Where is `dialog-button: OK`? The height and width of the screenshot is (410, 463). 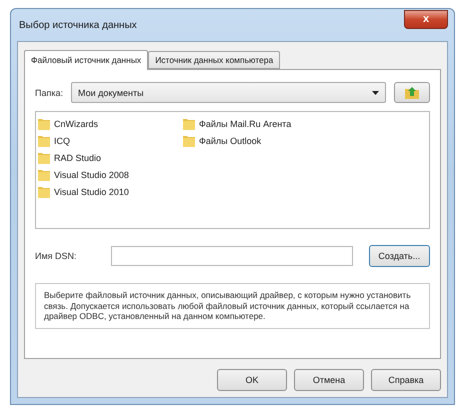
dialog-button: OK is located at coordinates (252, 380).